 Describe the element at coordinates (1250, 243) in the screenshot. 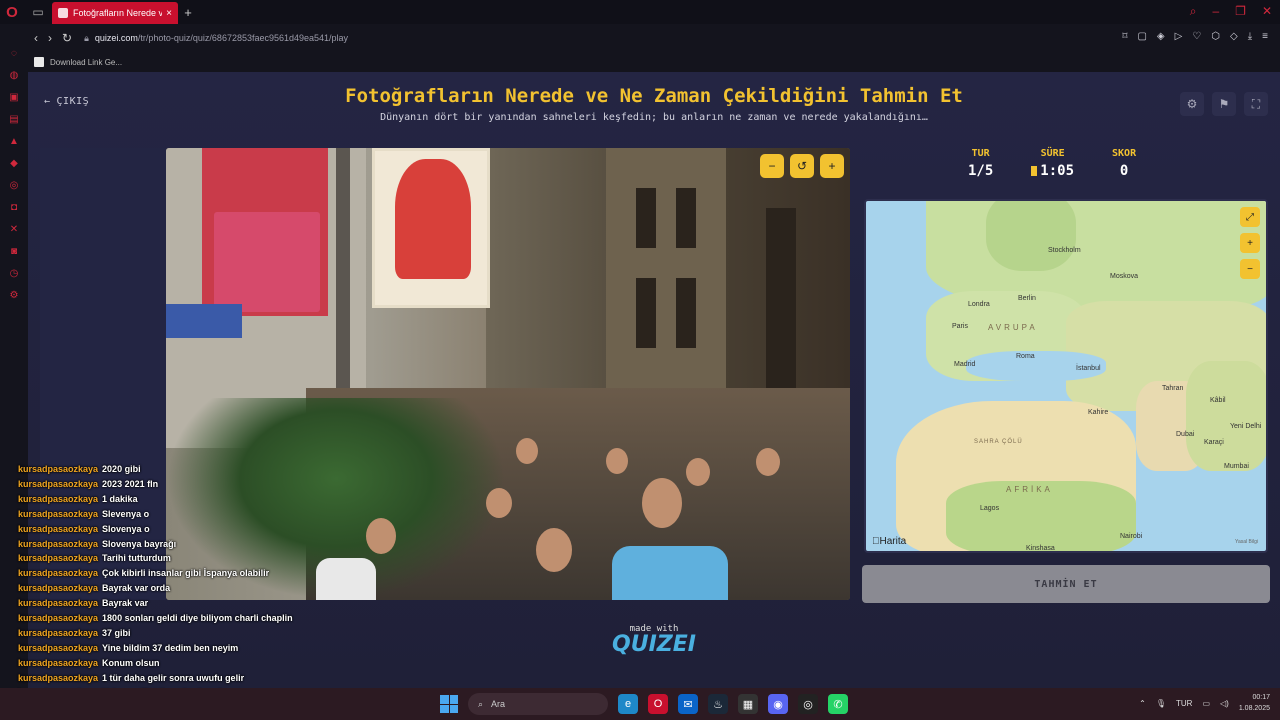

I see `zoom-in-map-icon: +` at that location.